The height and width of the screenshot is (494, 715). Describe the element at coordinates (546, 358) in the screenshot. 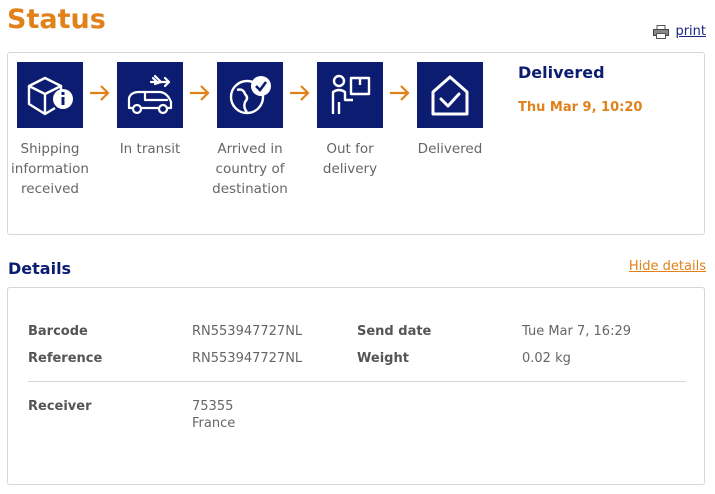

I see `weight-value: 0.02 kg` at that location.